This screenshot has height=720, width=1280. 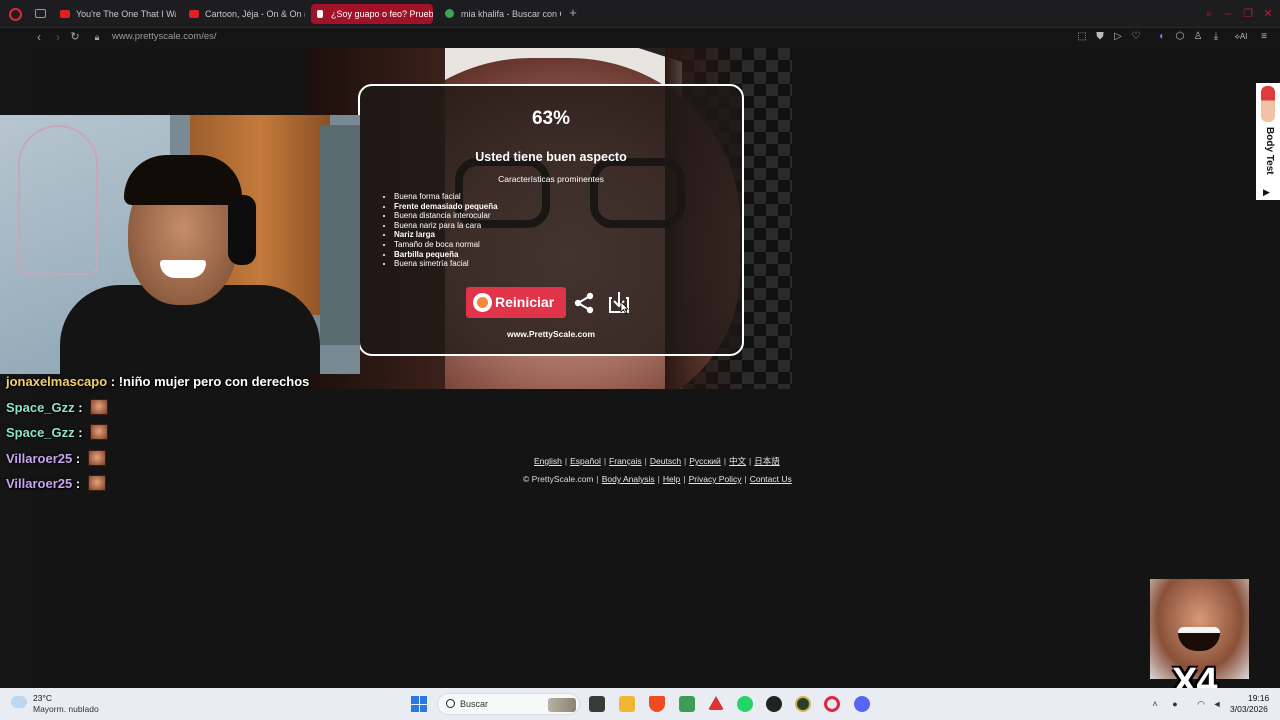 What do you see at coordinates (1268, 141) in the screenshot?
I see `body-test-ad: Body Test ▶` at bounding box center [1268, 141].